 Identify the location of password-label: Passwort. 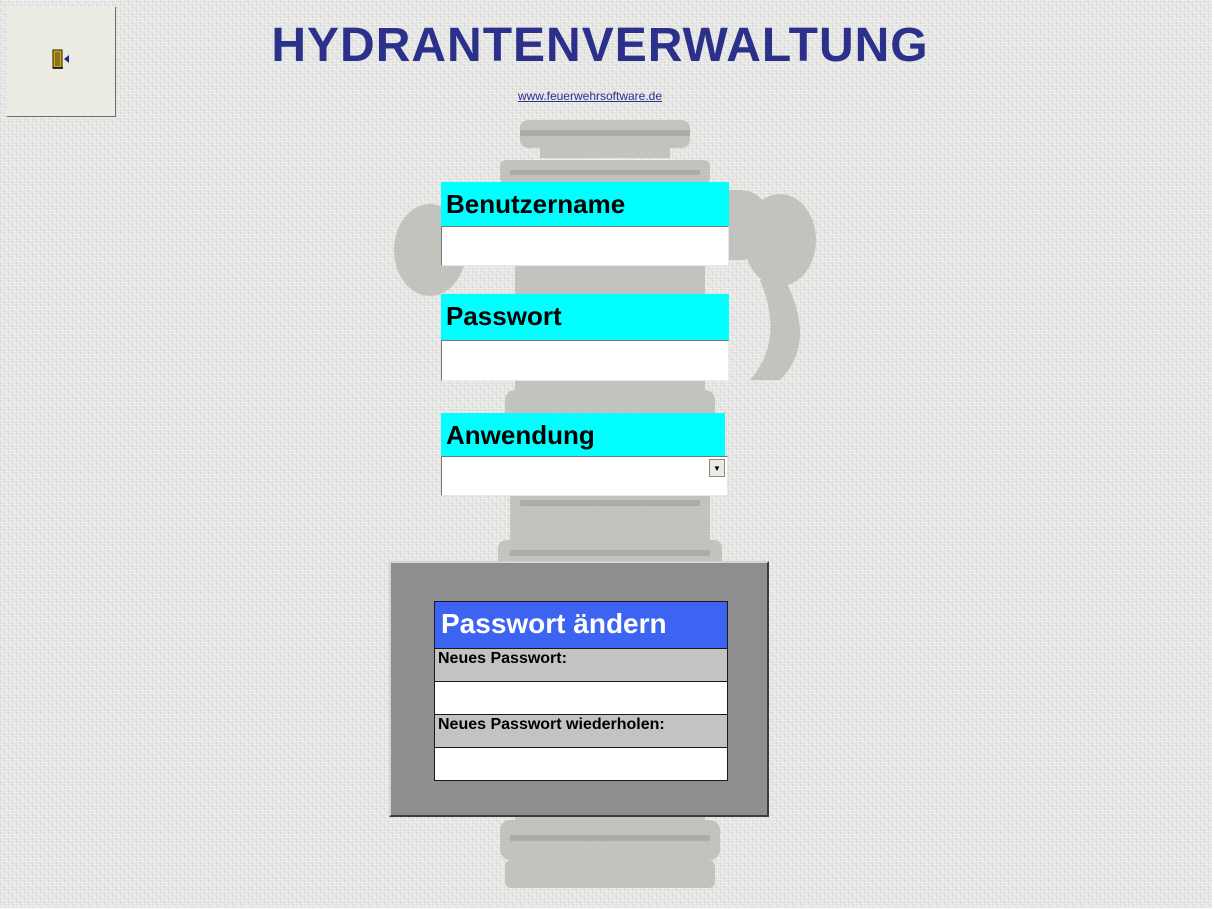
(585, 317).